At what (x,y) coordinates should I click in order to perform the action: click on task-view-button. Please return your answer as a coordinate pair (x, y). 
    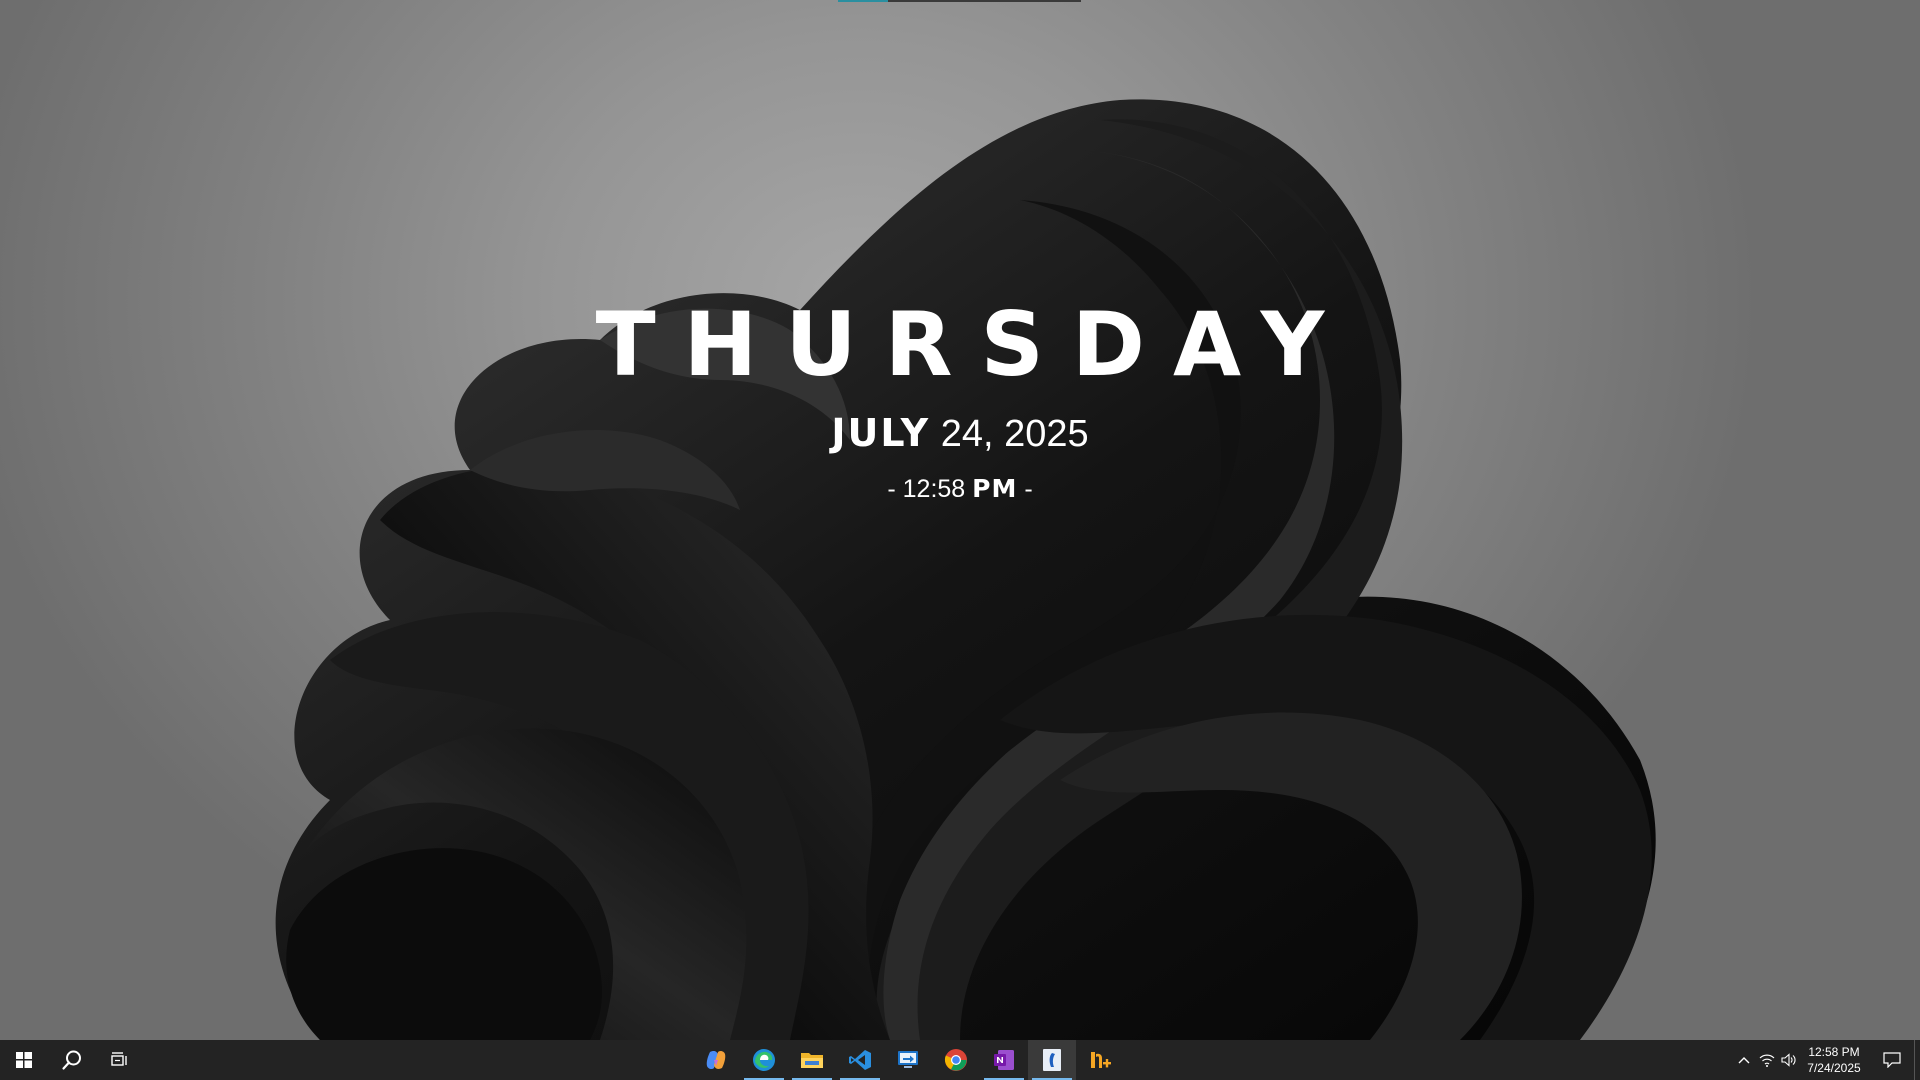
    Looking at the image, I should click on (120, 1060).